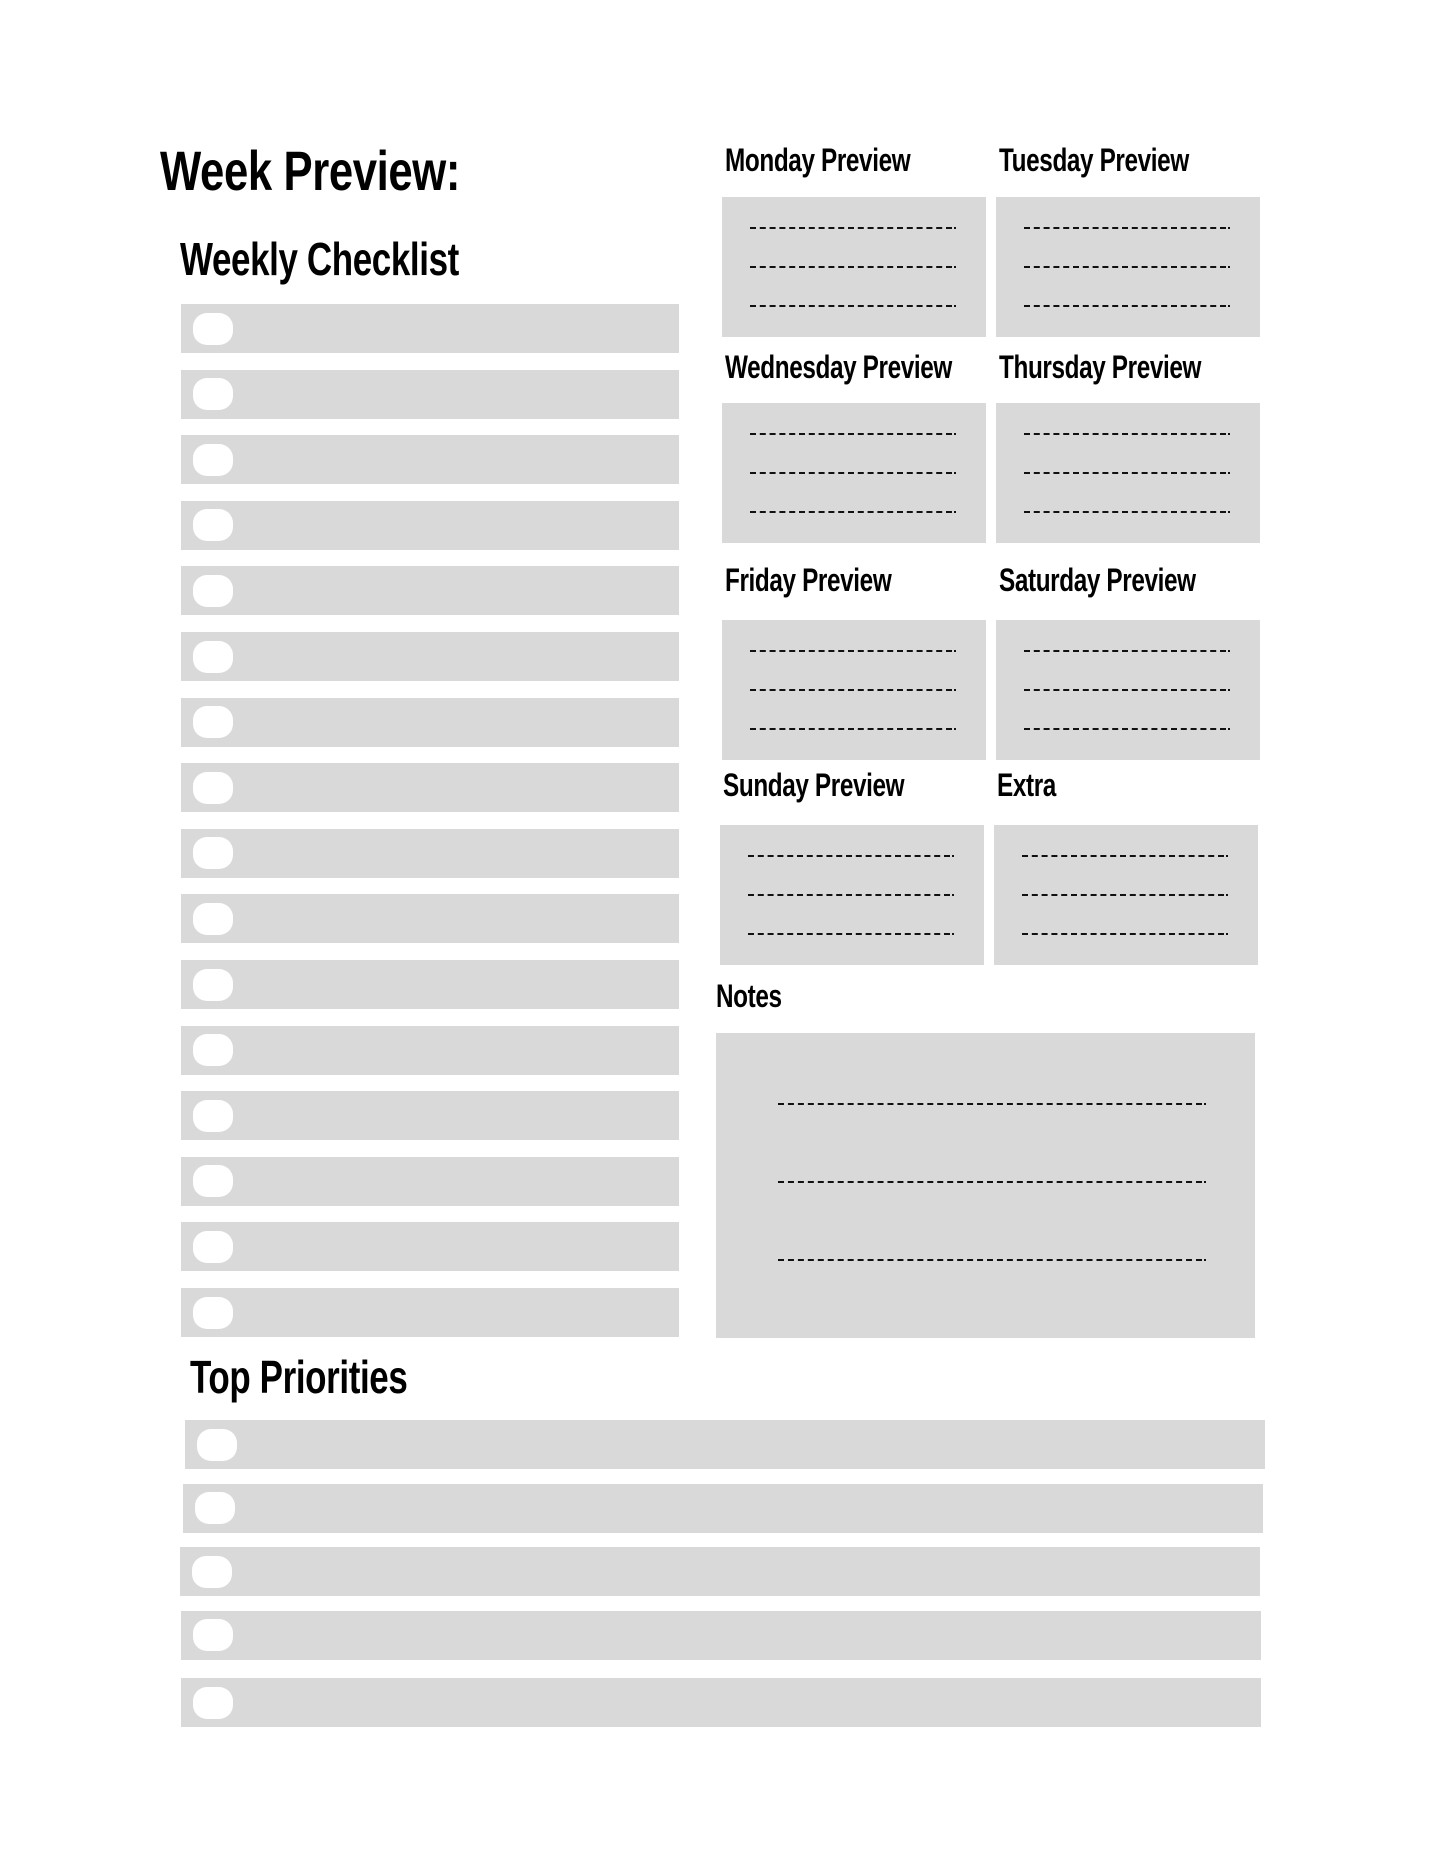 The width and height of the screenshot is (1445, 1871). What do you see at coordinates (814, 785) in the screenshot?
I see `day-preview-heading: Sunday Preview` at bounding box center [814, 785].